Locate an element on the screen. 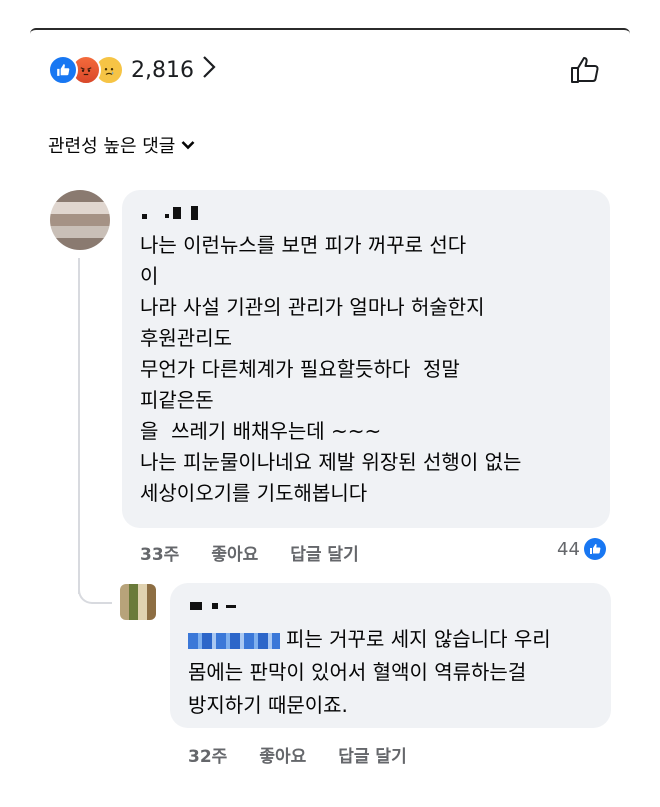 This screenshot has width=660, height=807. reply-actions: 32주 좋아요 답글 달기 is located at coordinates (297, 754).